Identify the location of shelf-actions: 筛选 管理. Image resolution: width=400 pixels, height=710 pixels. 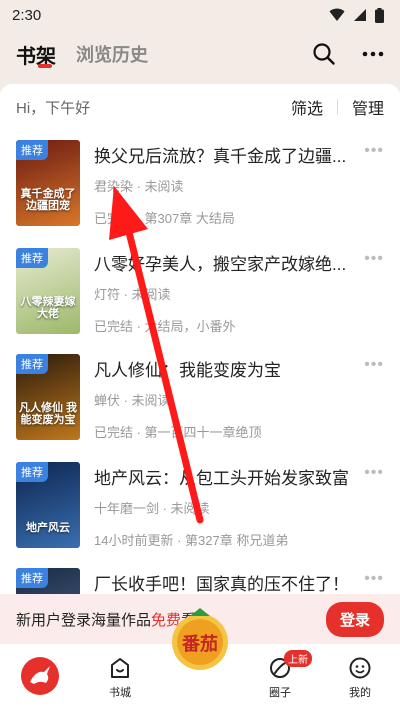
(337, 107).